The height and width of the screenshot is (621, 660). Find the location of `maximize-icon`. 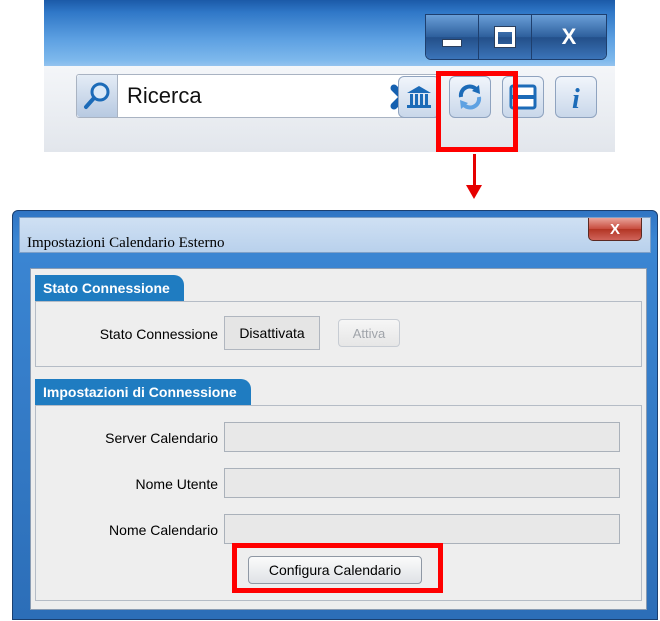

maximize-icon is located at coordinates (505, 37).